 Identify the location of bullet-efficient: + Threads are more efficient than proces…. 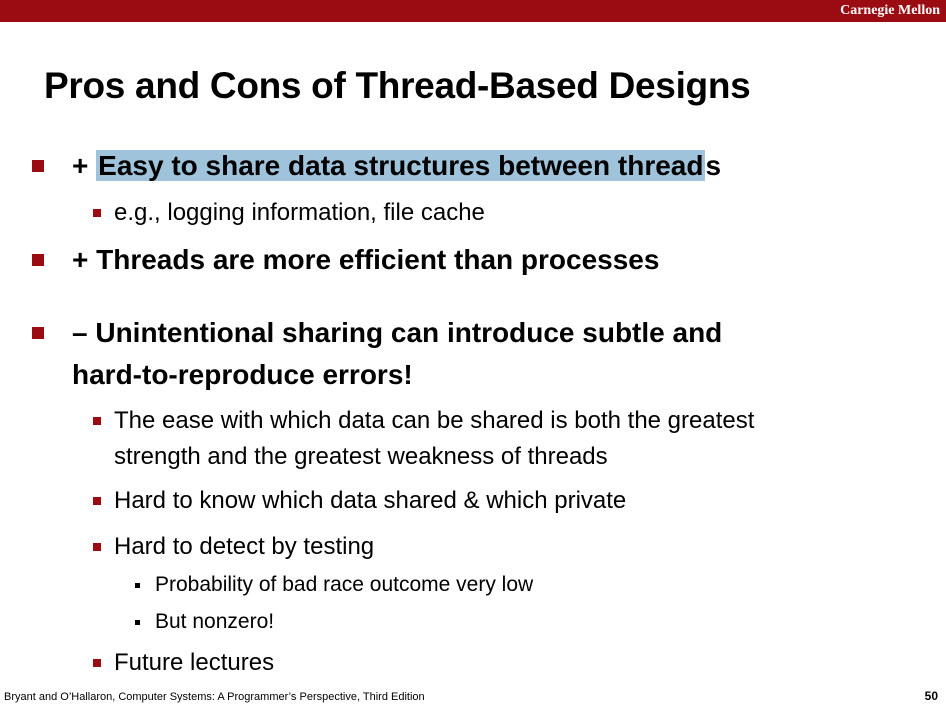
(346, 260).